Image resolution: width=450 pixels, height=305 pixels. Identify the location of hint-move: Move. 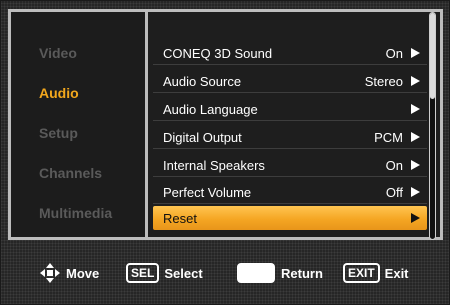
(69, 273).